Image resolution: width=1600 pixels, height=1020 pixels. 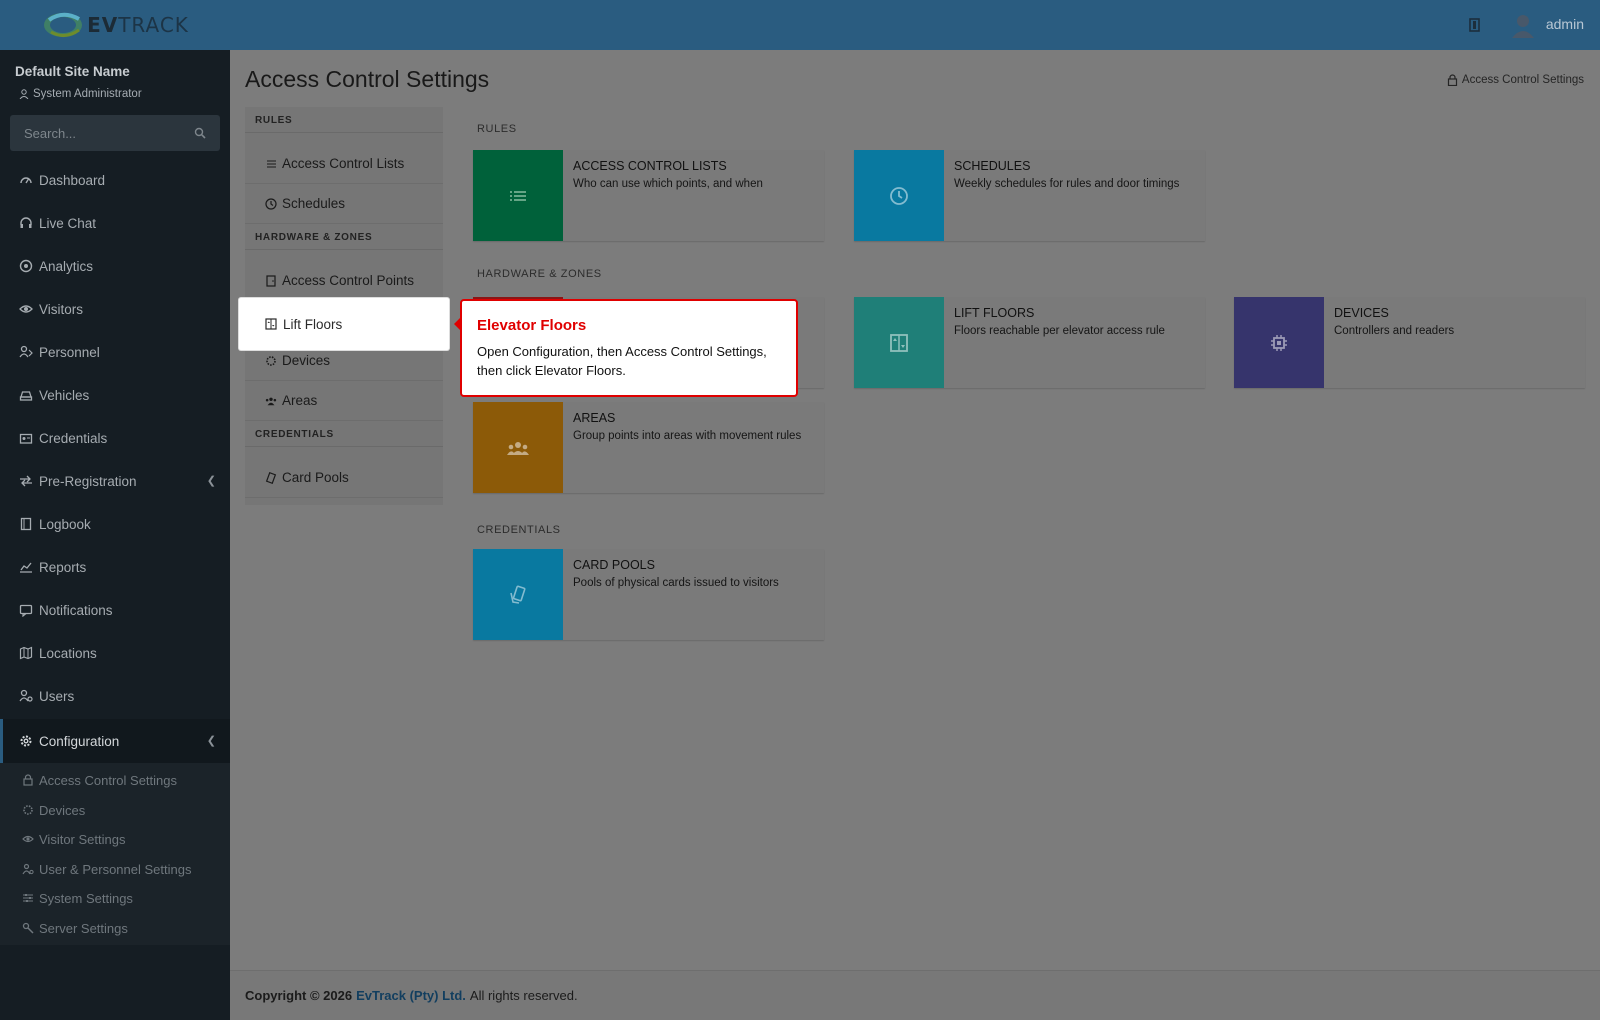 What do you see at coordinates (115, 481) in the screenshot?
I see `sidebar-item-pre-registration: Pre-Registration ❮` at bounding box center [115, 481].